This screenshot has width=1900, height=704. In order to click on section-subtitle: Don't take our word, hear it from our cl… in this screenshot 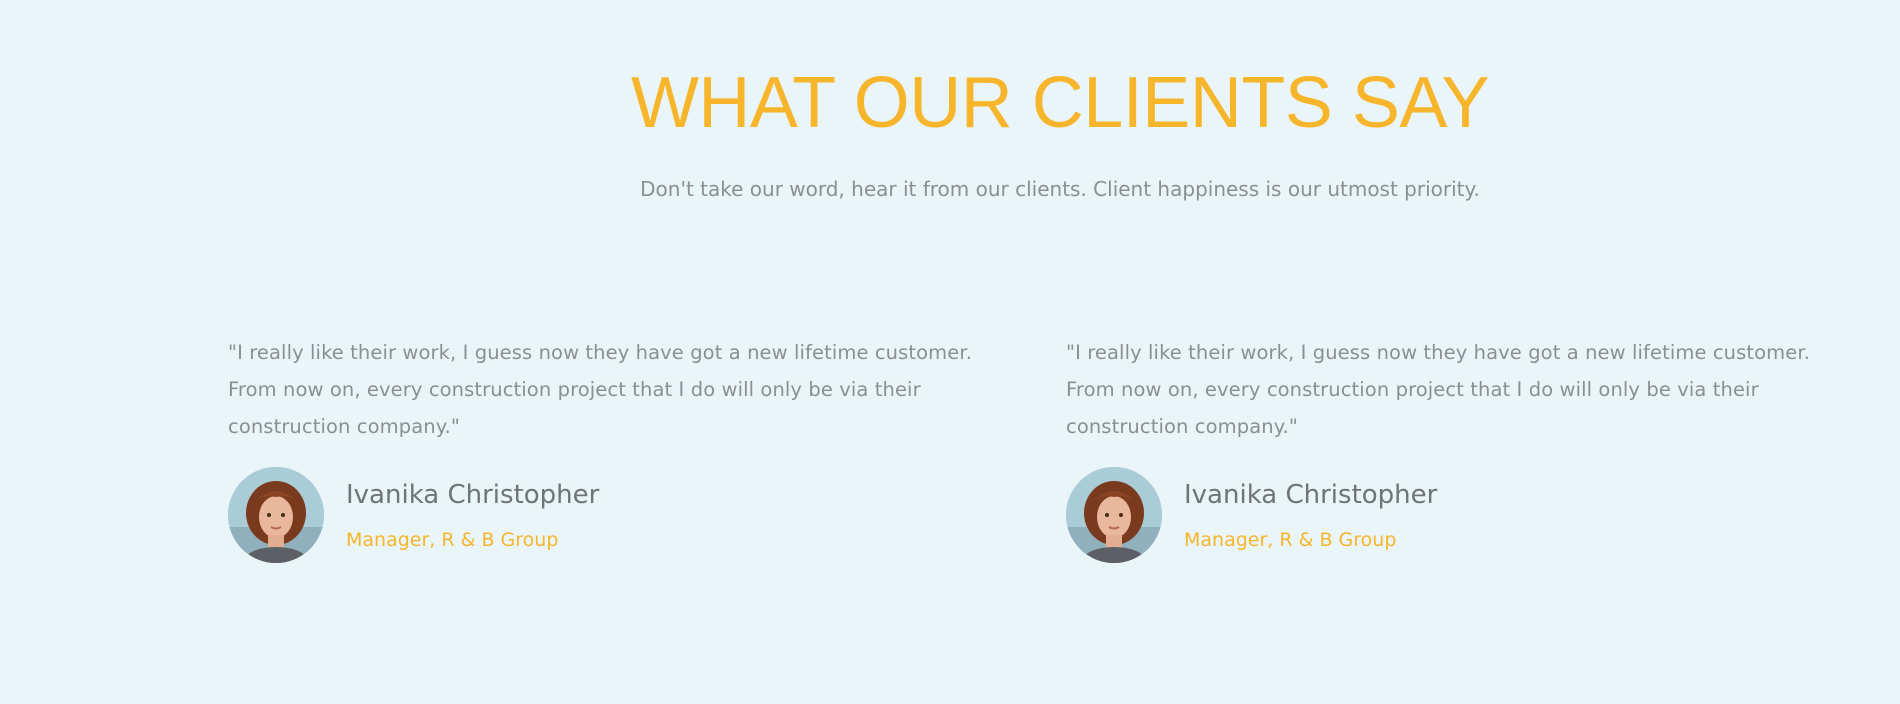, I will do `click(1060, 189)`.